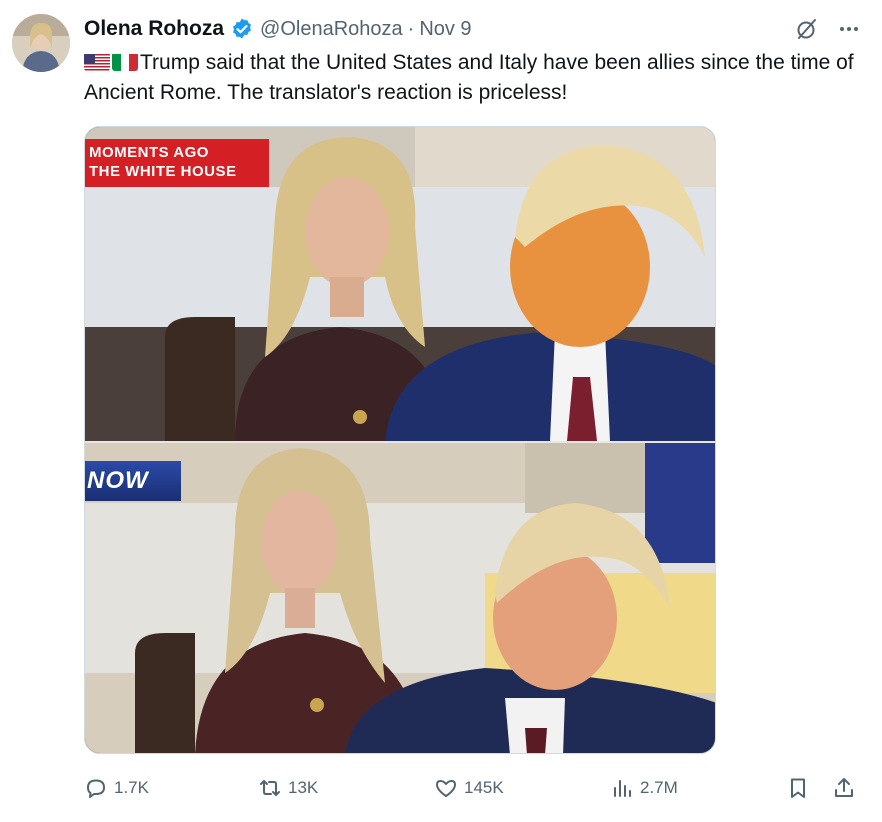 This screenshot has width=882, height=822. I want to click on views-chart-icon, so click(622, 788).